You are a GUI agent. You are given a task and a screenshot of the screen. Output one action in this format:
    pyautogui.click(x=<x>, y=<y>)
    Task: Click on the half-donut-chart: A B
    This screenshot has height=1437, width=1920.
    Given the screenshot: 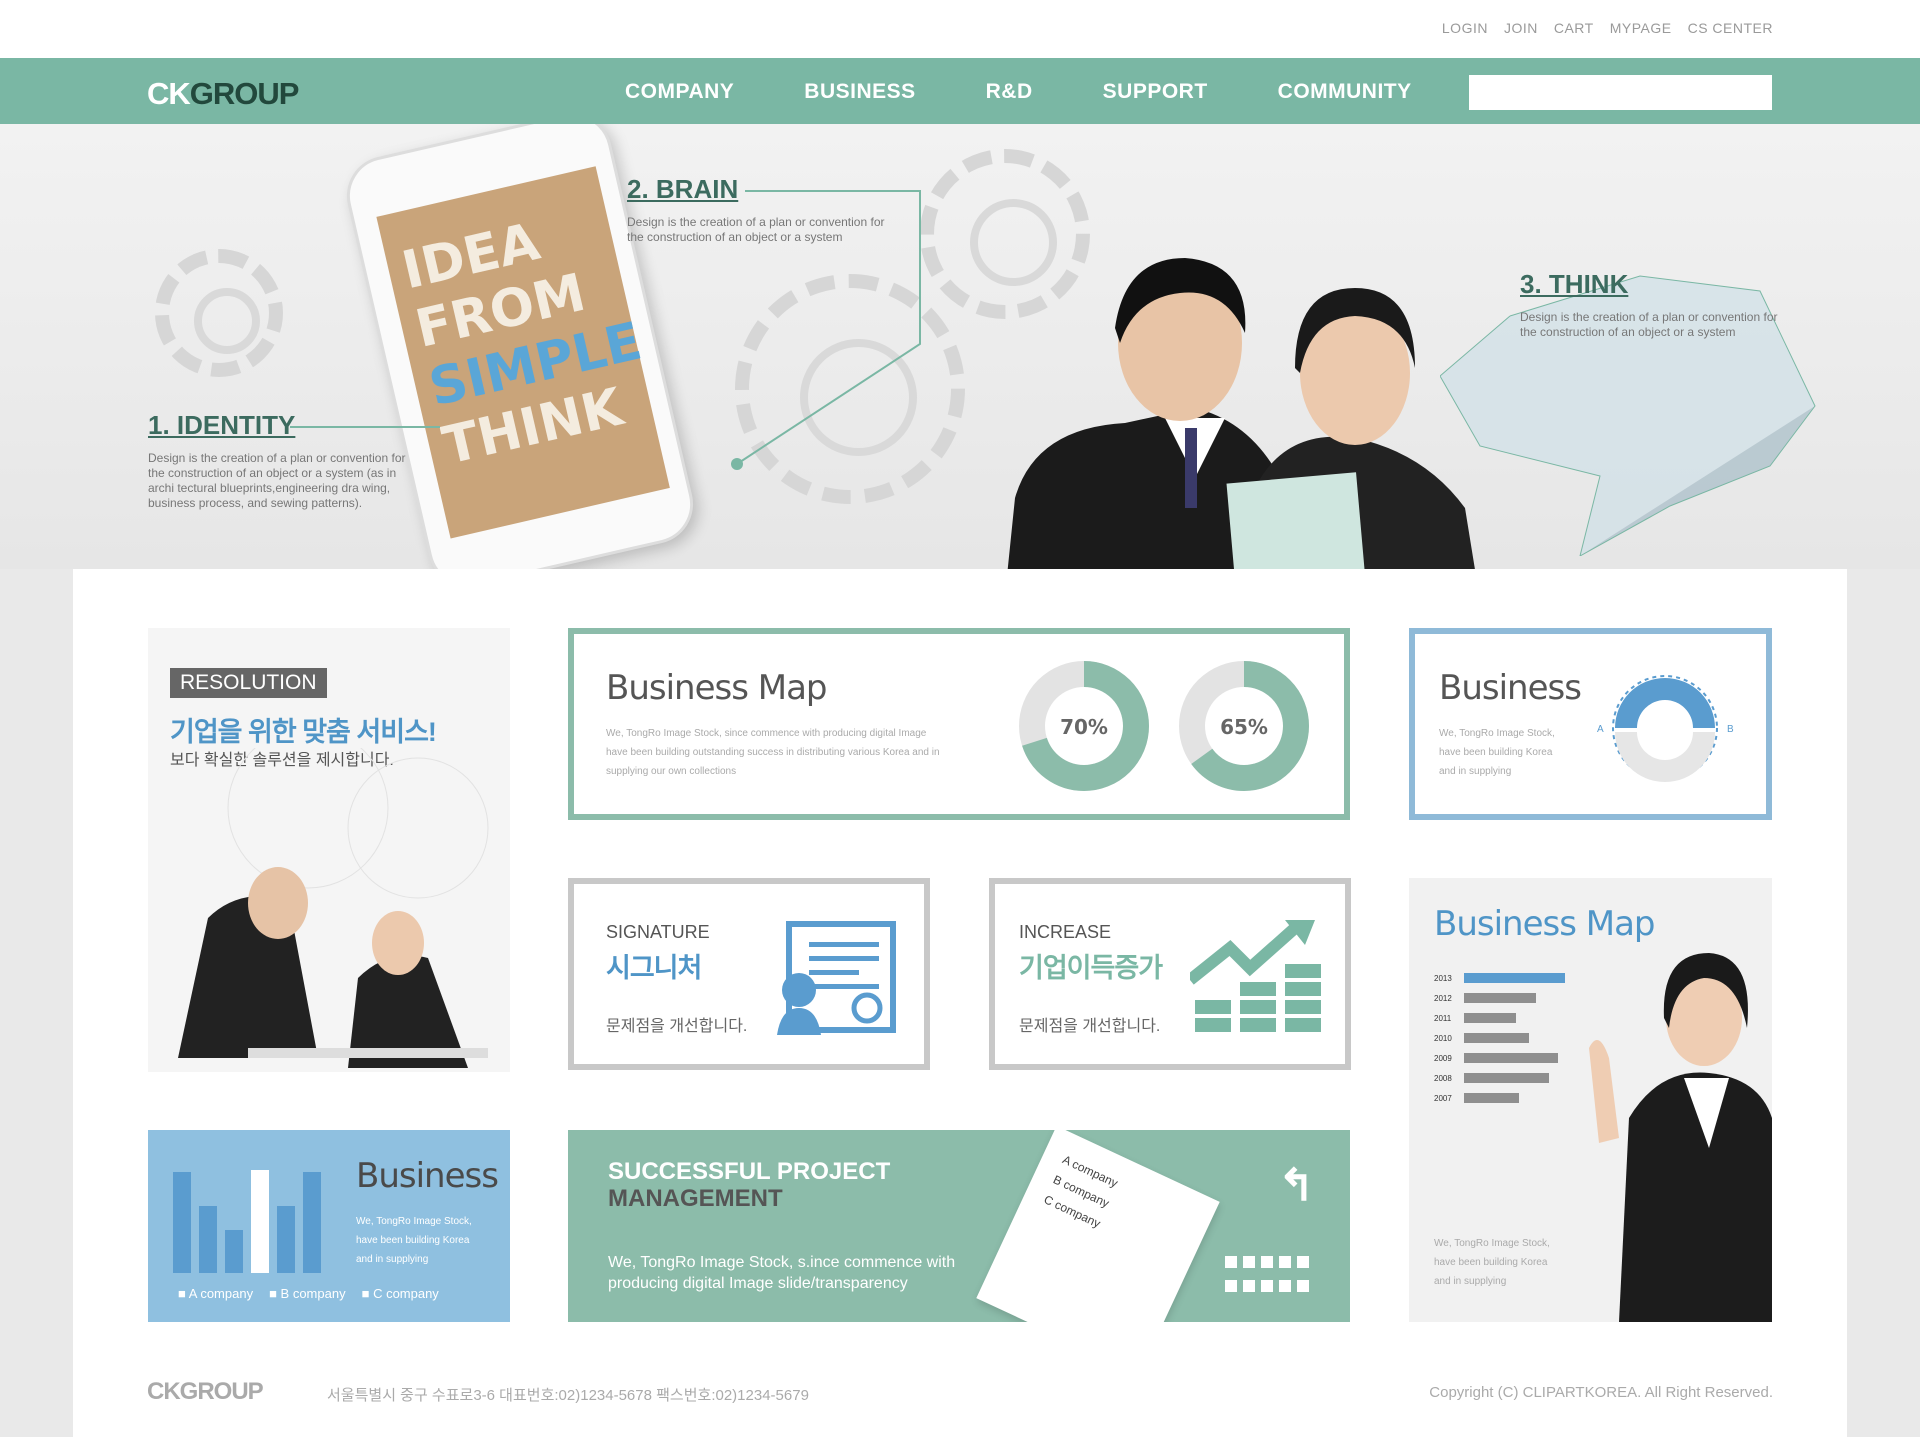 What is the action you would take?
    pyautogui.click(x=1665, y=728)
    